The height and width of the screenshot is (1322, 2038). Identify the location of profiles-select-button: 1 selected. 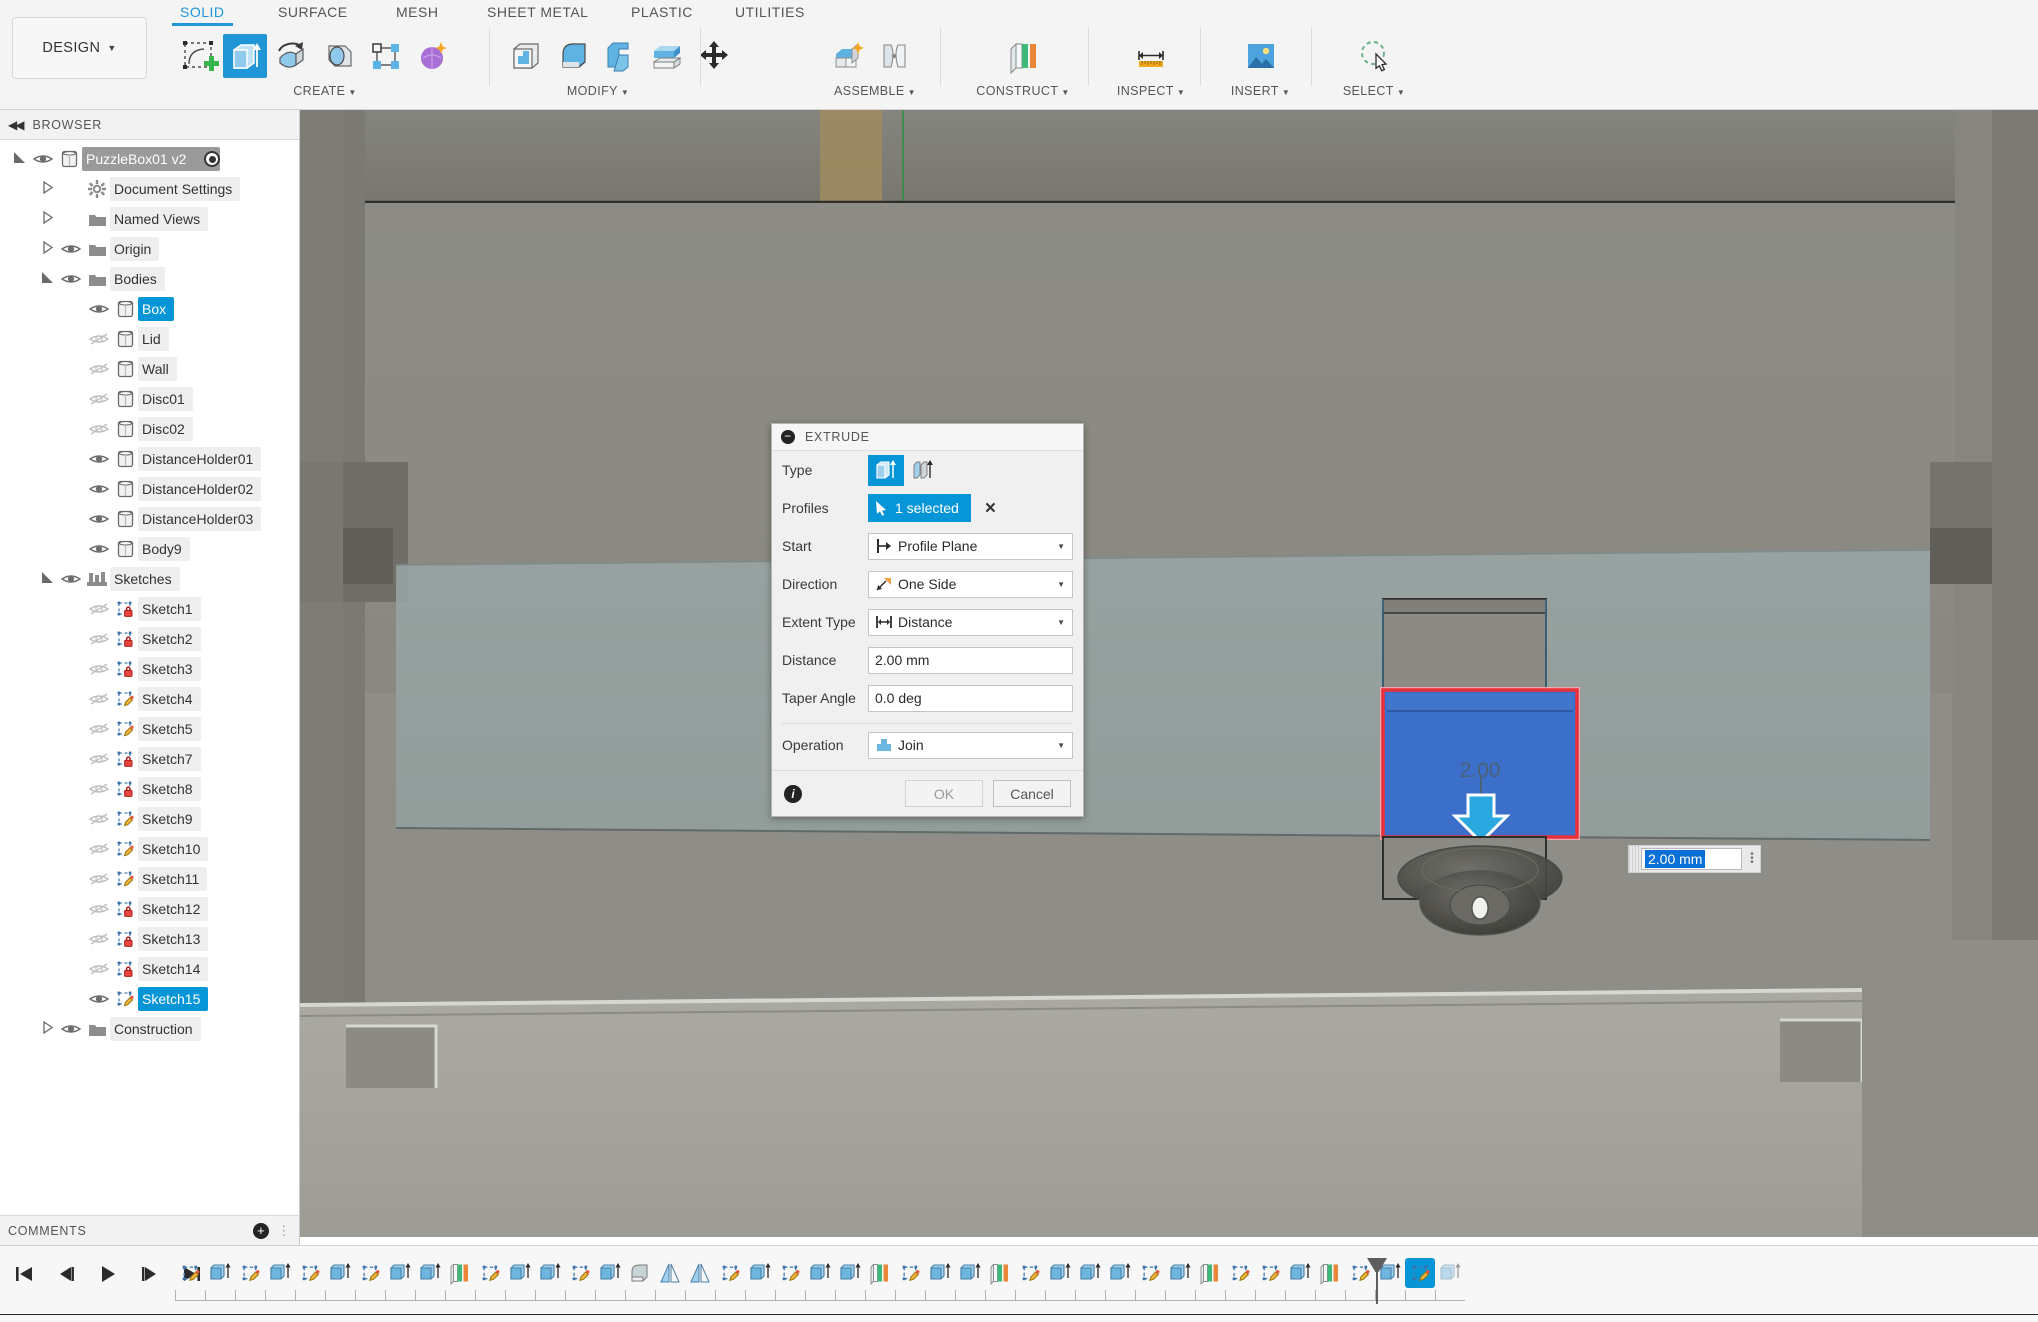
(919, 508).